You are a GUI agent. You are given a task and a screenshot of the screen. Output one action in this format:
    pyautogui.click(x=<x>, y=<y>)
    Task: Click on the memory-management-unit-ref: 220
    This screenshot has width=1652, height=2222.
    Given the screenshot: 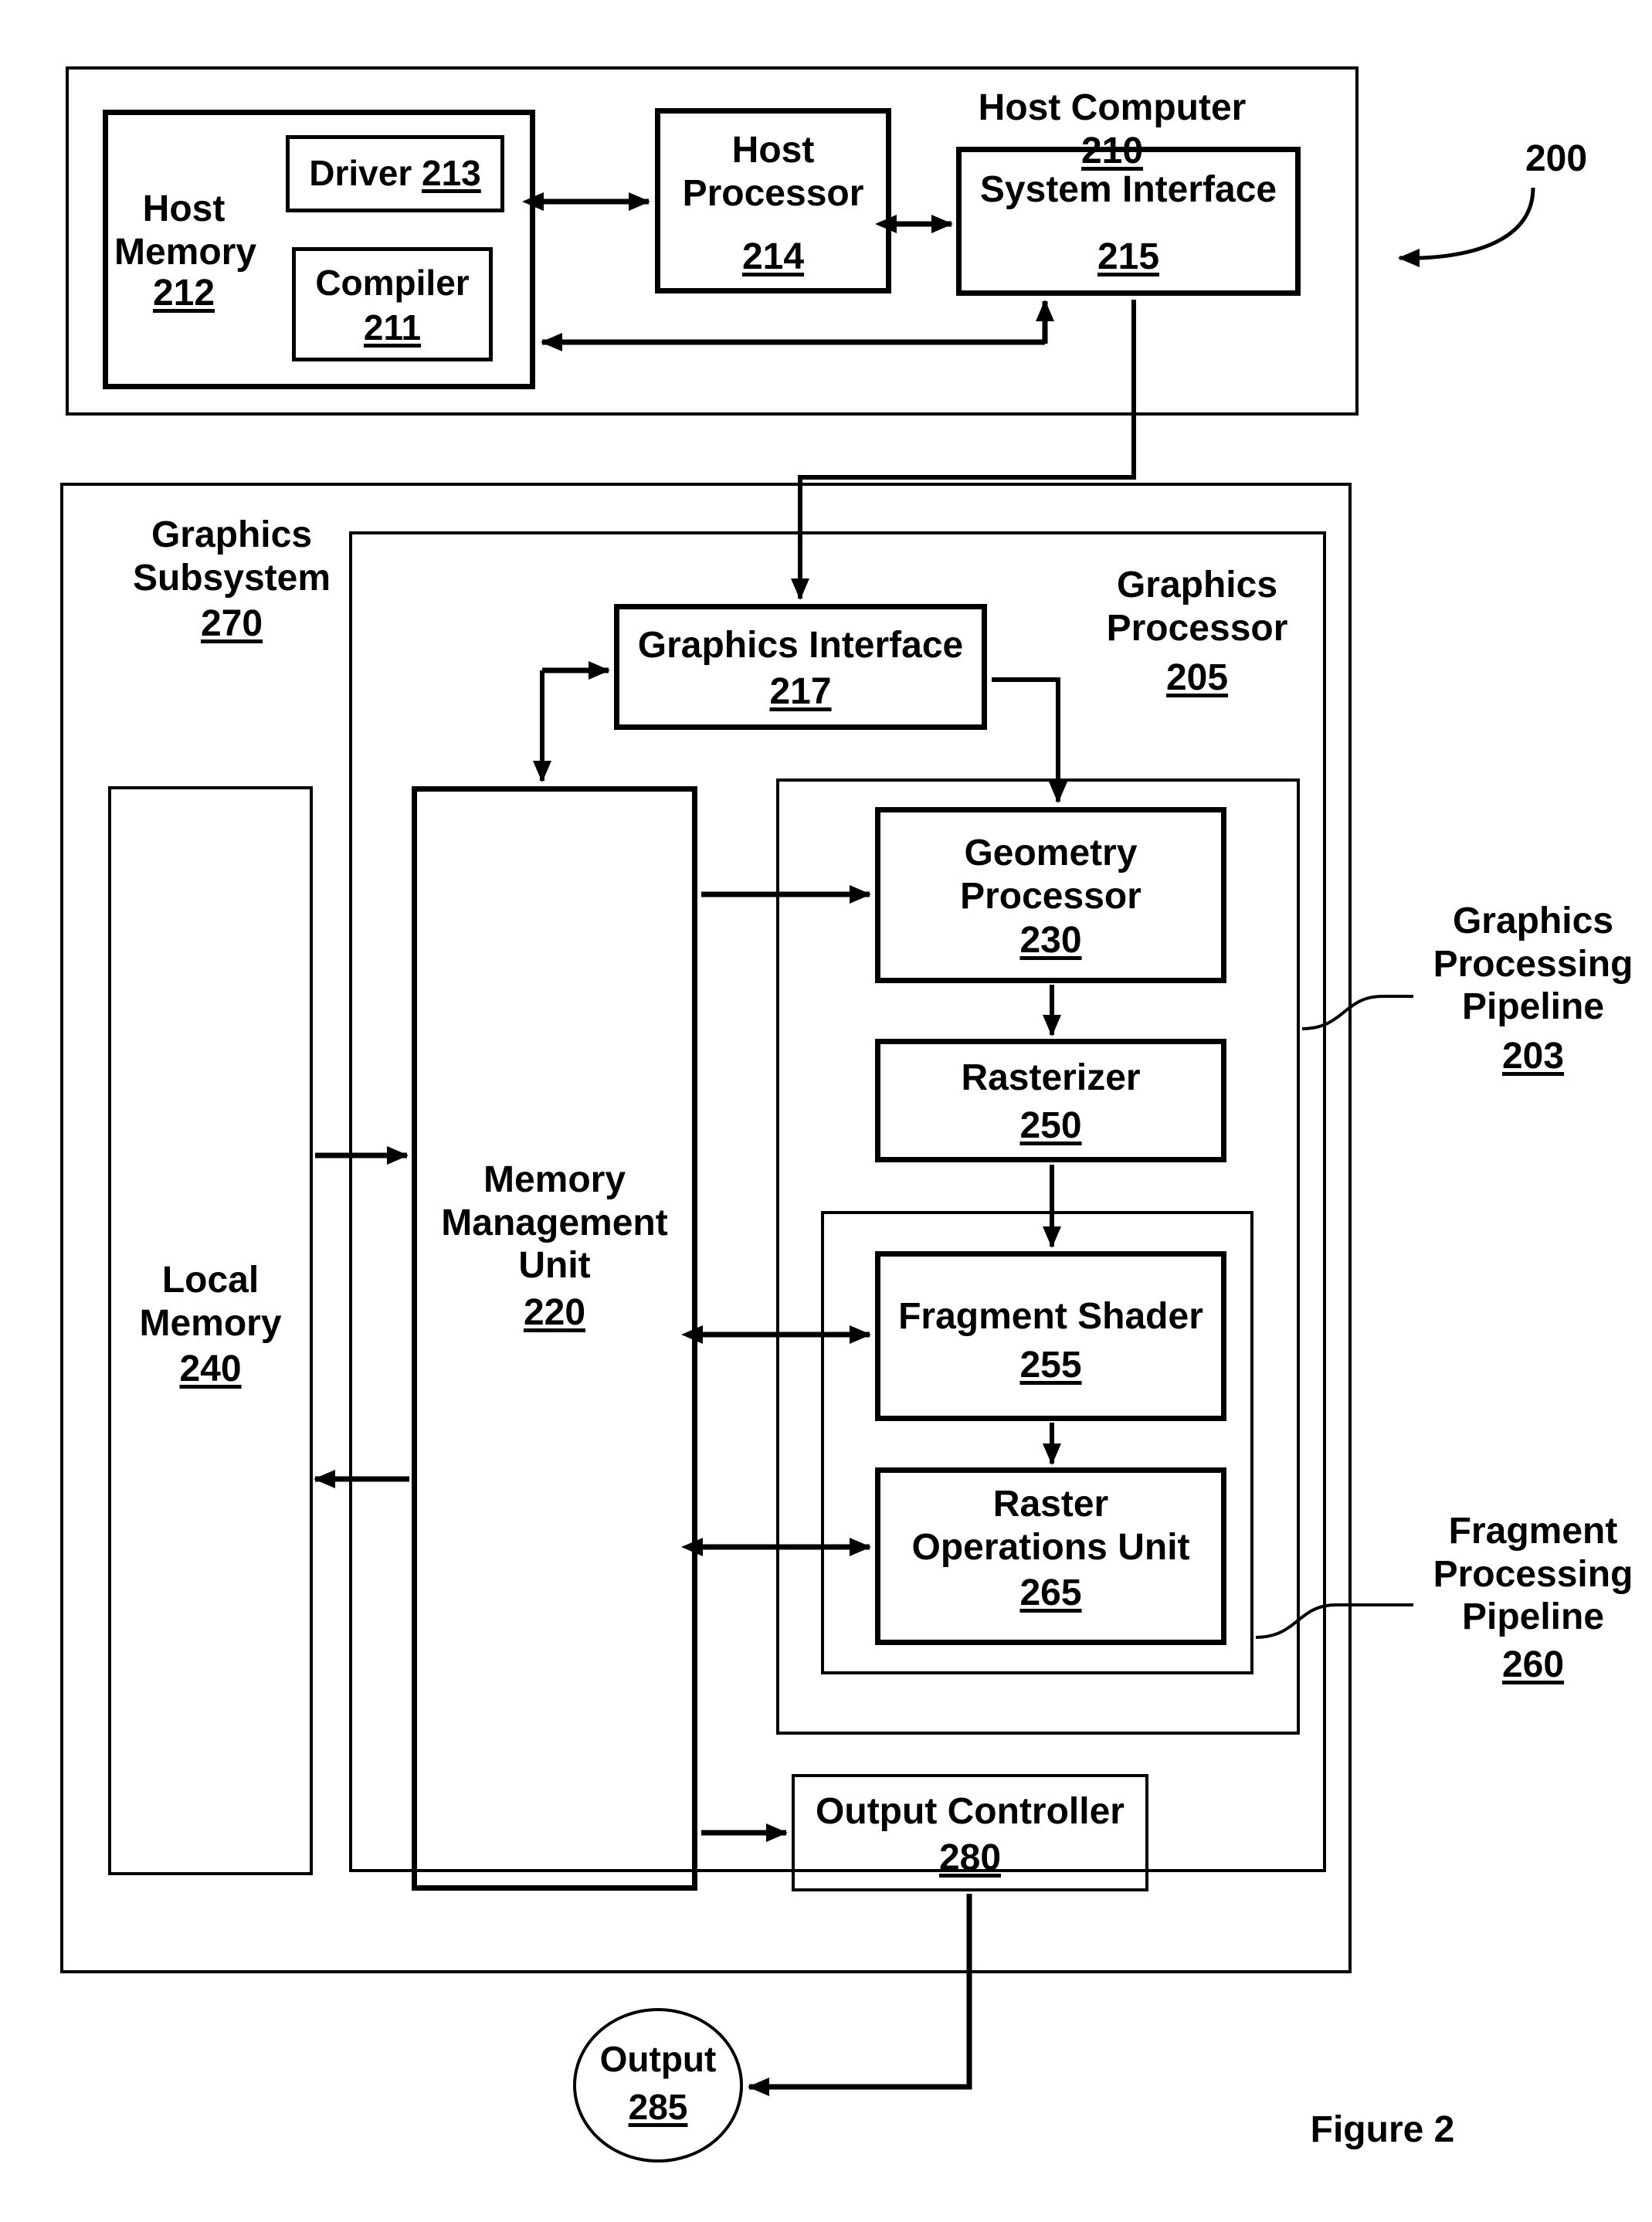 What is the action you would take?
    pyautogui.click(x=554, y=1312)
    